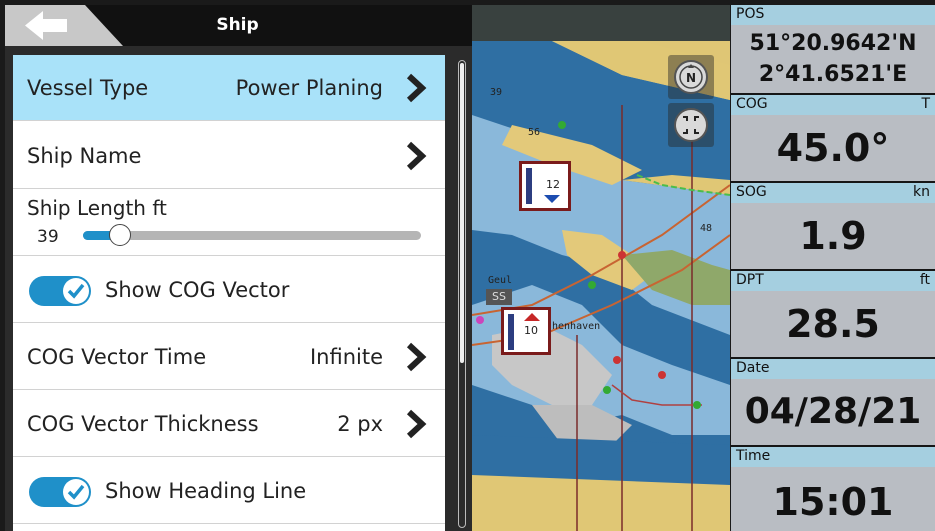 Image resolution: width=935 pixels, height=531 pixels. Describe the element at coordinates (84, 156) in the screenshot. I see `ship-name-label: Ship Name` at that location.